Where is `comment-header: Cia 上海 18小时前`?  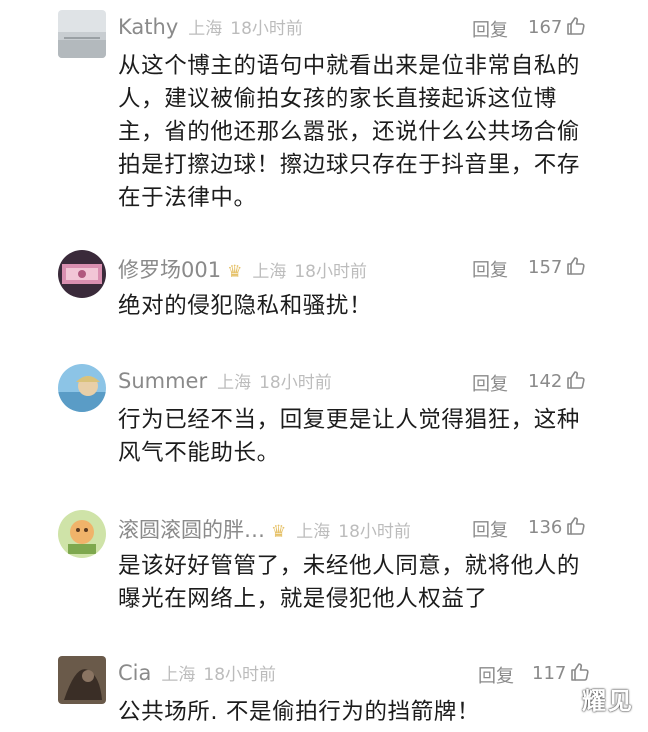 comment-header: Cia 上海 18小时前 is located at coordinates (197, 672).